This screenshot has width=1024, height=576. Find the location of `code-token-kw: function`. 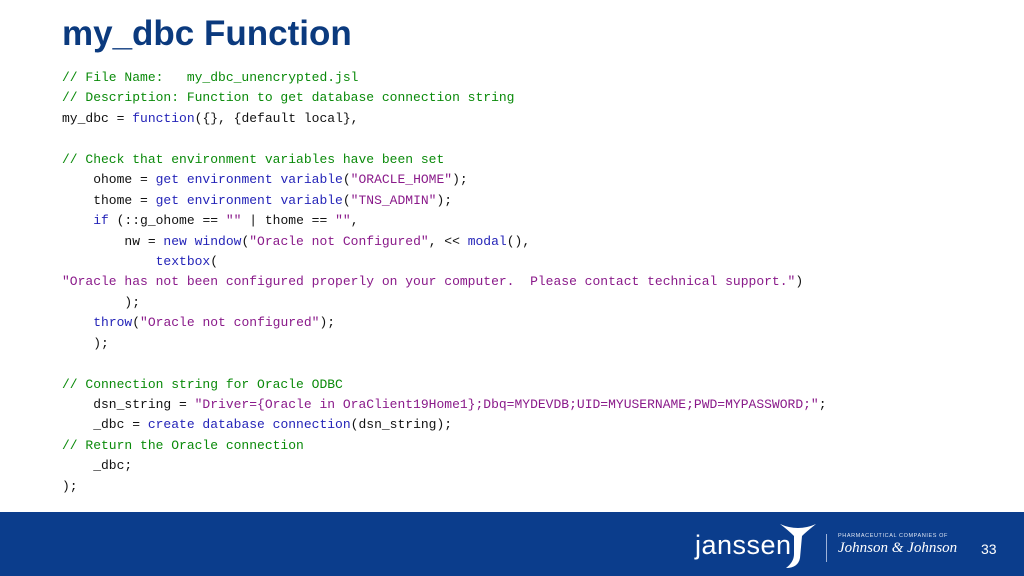

code-token-kw: function is located at coordinates (163, 118).